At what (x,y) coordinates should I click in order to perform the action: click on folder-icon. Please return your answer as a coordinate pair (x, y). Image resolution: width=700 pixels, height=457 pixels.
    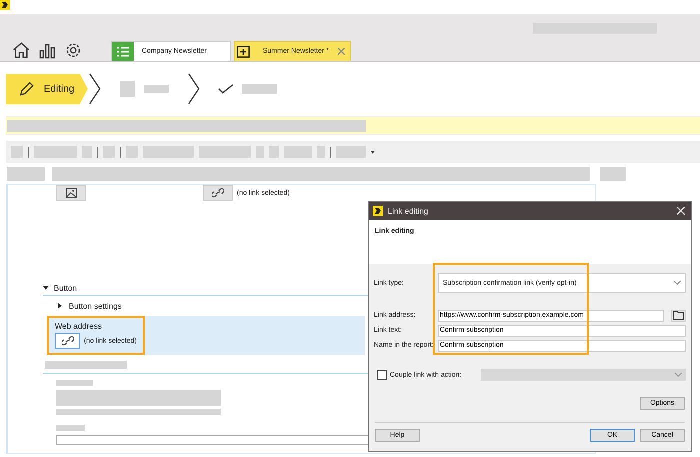
    Looking at the image, I should click on (678, 315).